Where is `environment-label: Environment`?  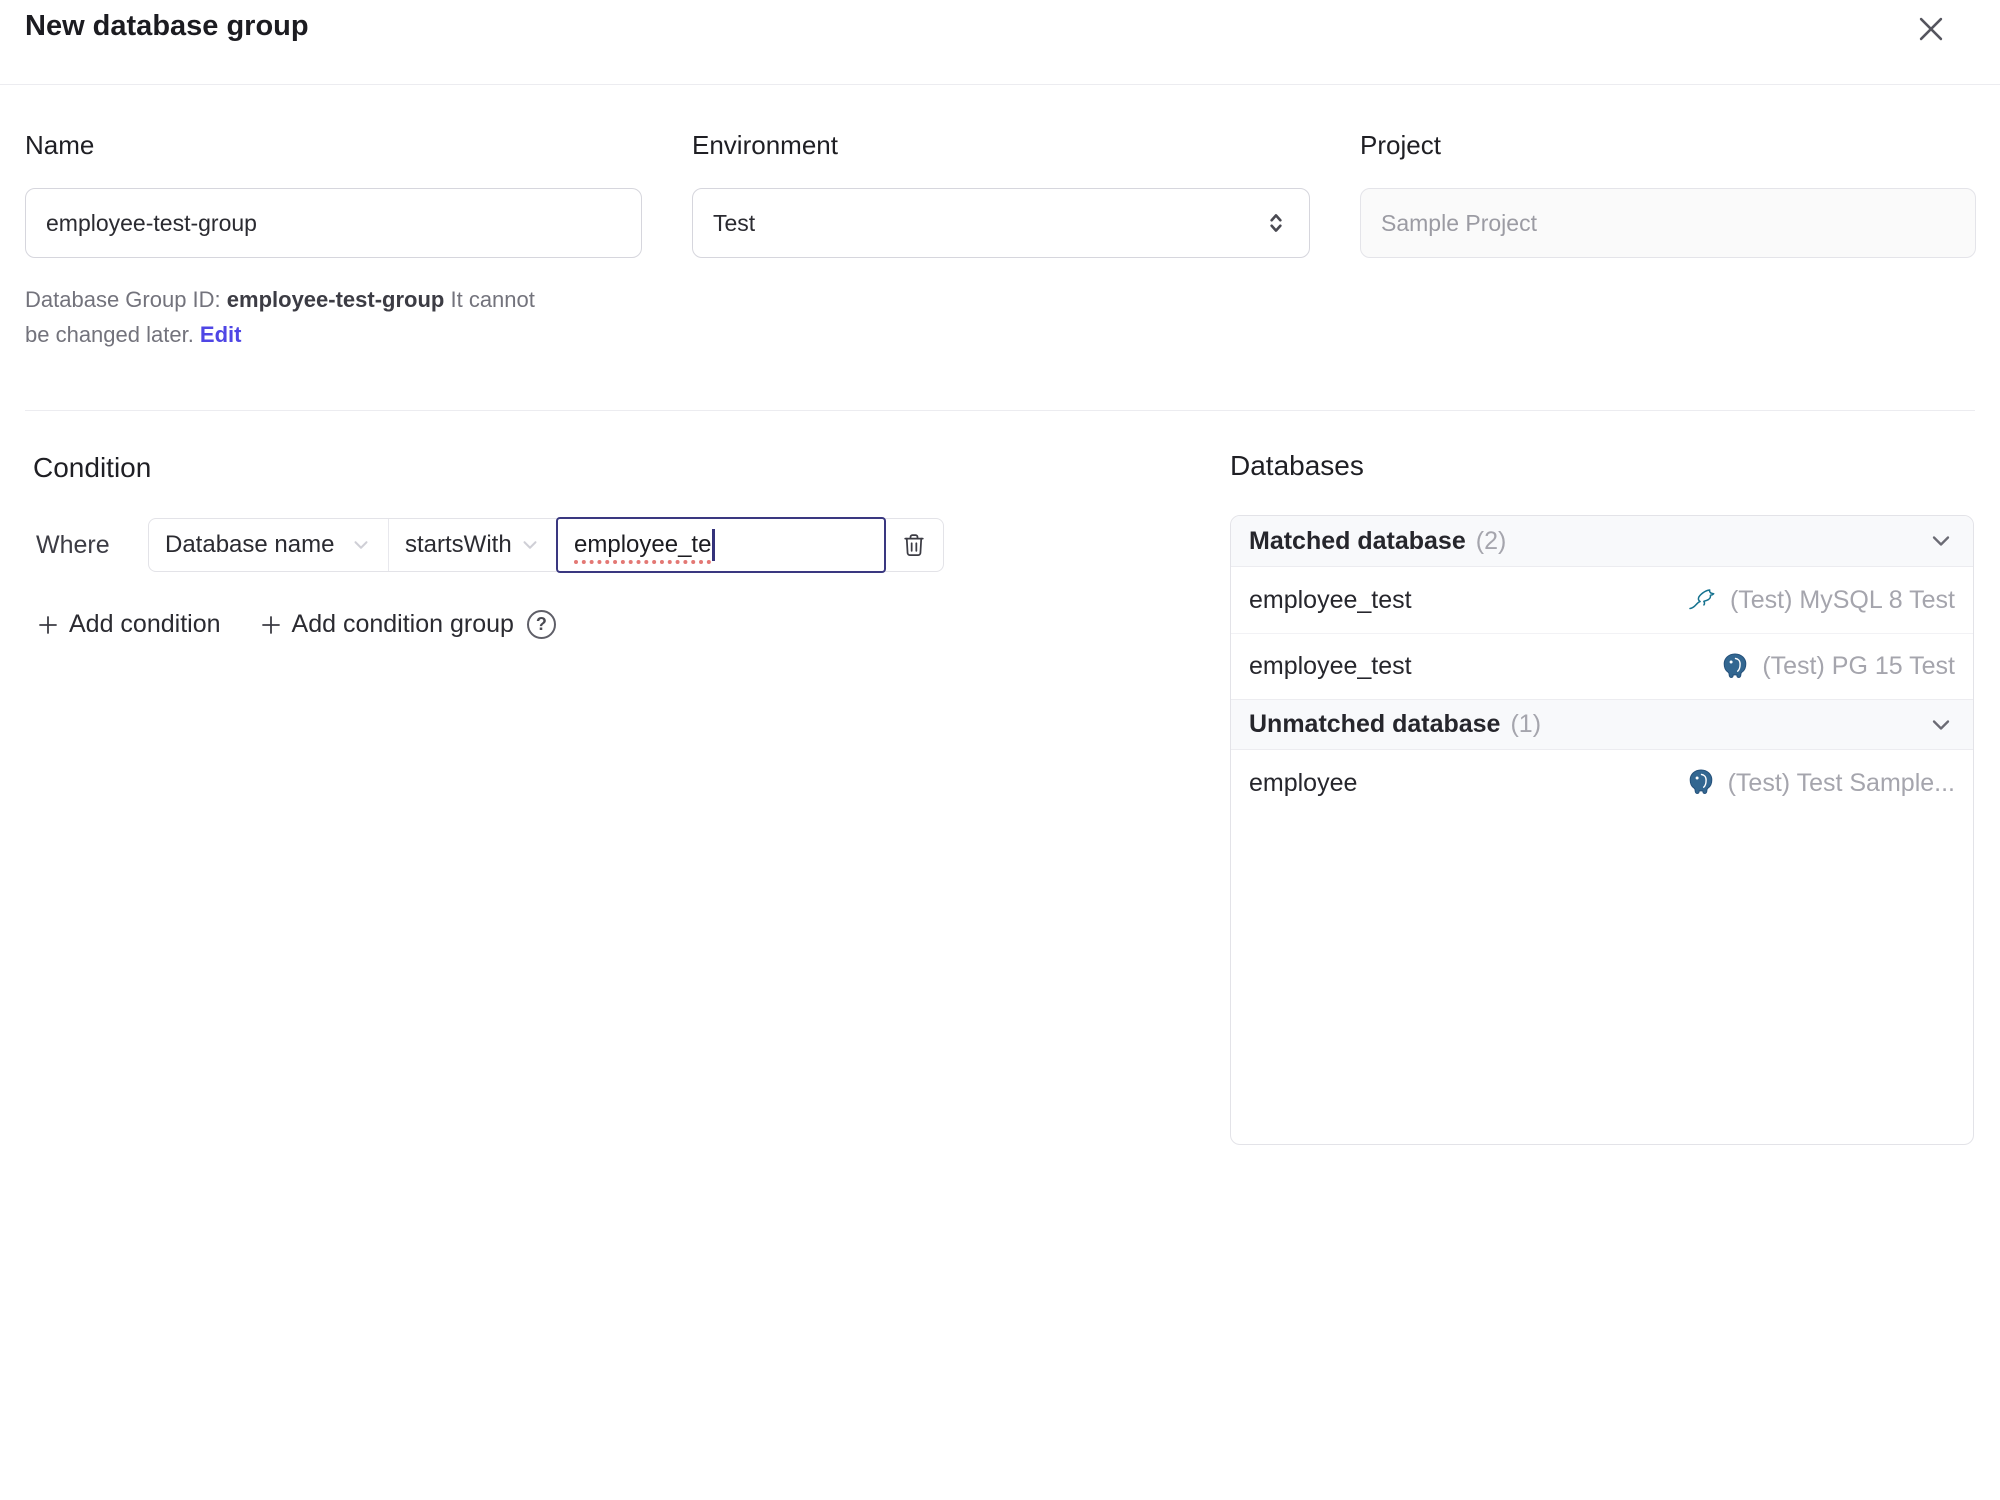
environment-label: Environment is located at coordinates (765, 145).